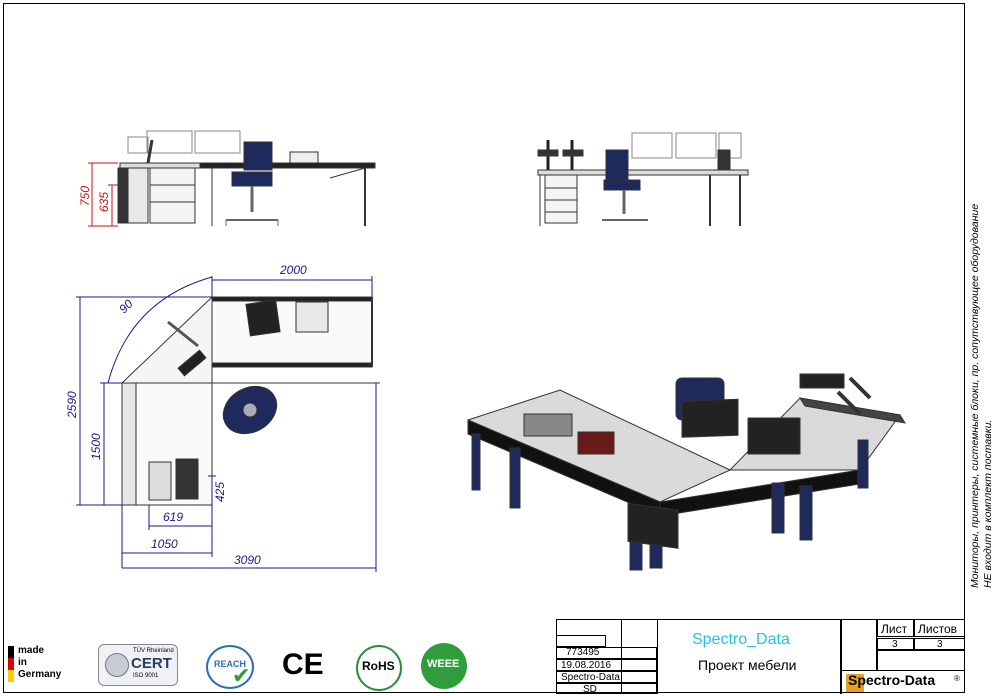  I want to click on project-title: Проект мебели, so click(747, 665).